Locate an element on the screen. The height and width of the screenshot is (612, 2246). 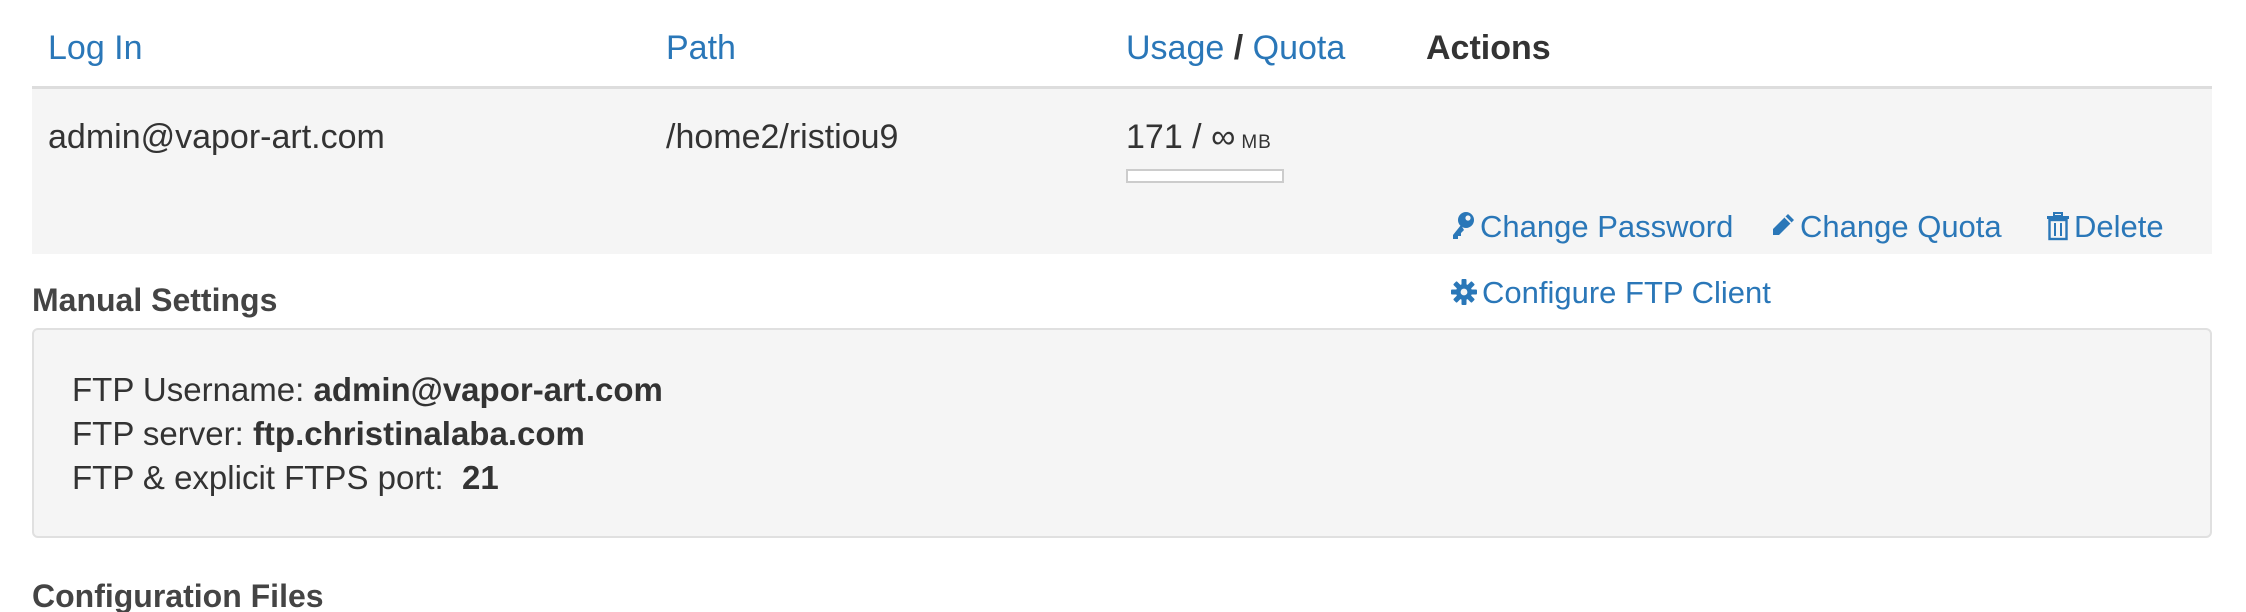
table-header: Log In Path Usage / Quota Actions is located at coordinates (1122, 44).